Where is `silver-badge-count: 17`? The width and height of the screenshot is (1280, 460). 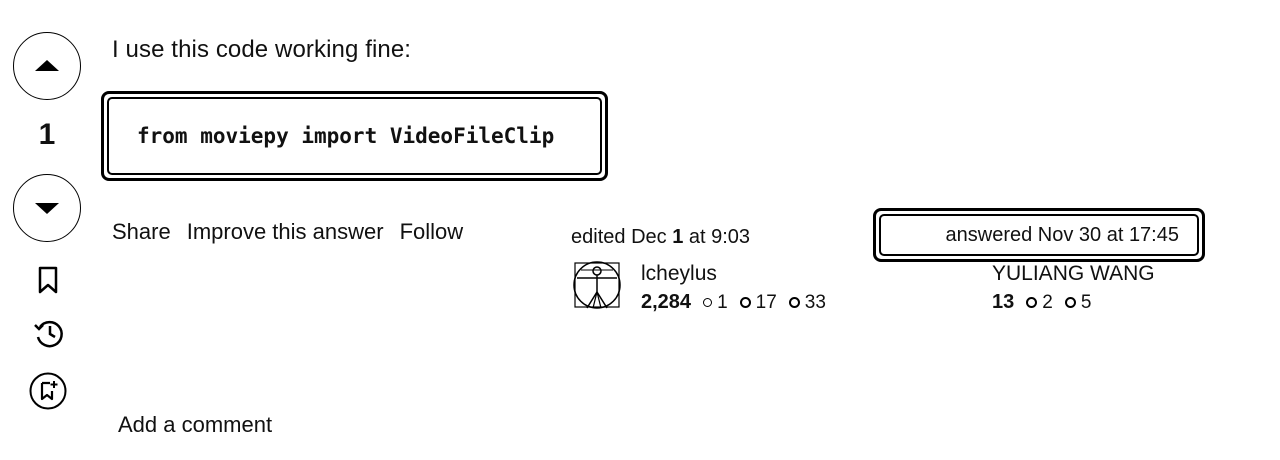 silver-badge-count: 17 is located at coordinates (766, 302).